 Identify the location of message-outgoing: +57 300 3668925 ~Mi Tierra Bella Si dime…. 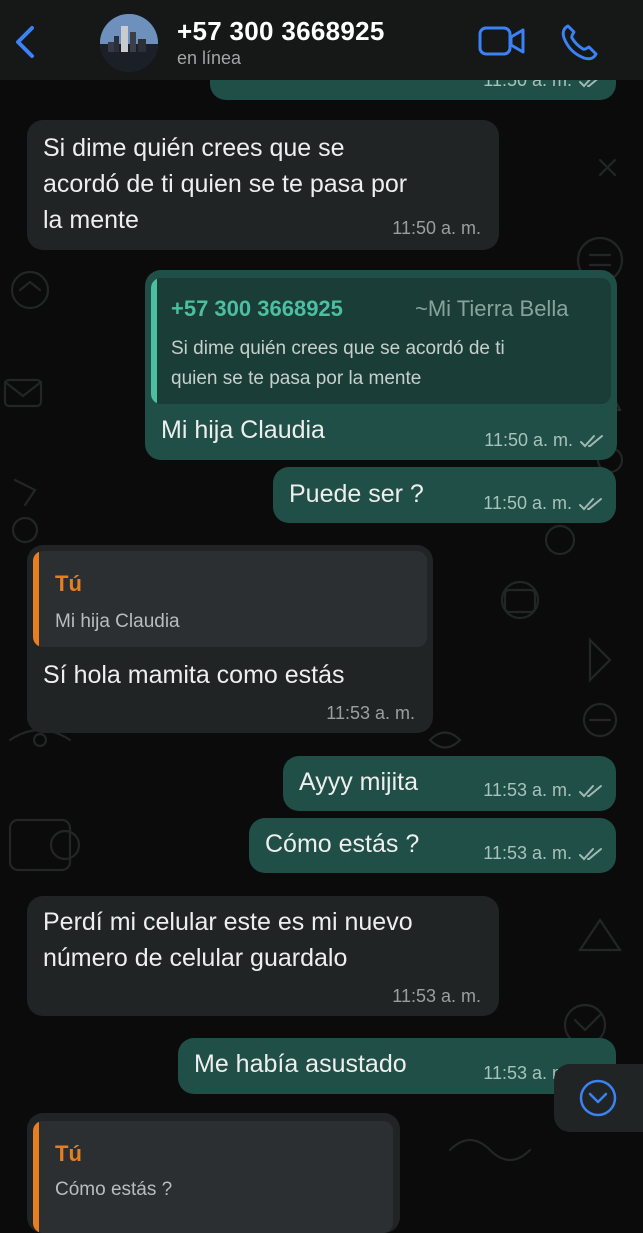
(381, 365).